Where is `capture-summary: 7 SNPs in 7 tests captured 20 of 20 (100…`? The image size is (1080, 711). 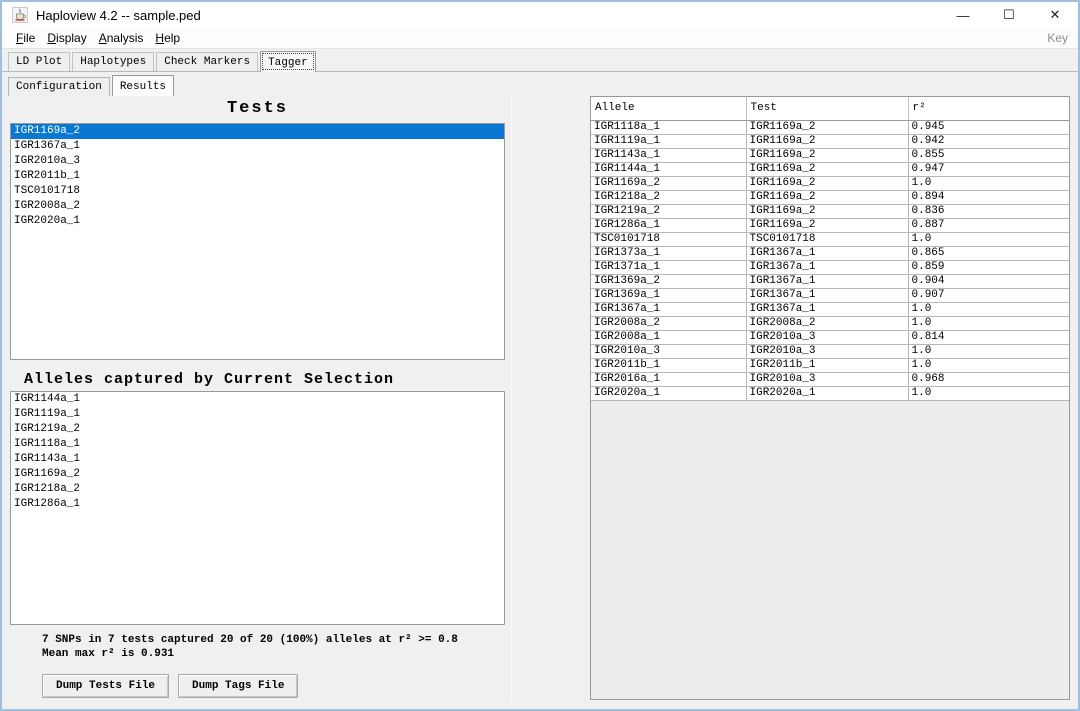 capture-summary: 7 SNPs in 7 tests captured 20 of 20 (100… is located at coordinates (273, 647).